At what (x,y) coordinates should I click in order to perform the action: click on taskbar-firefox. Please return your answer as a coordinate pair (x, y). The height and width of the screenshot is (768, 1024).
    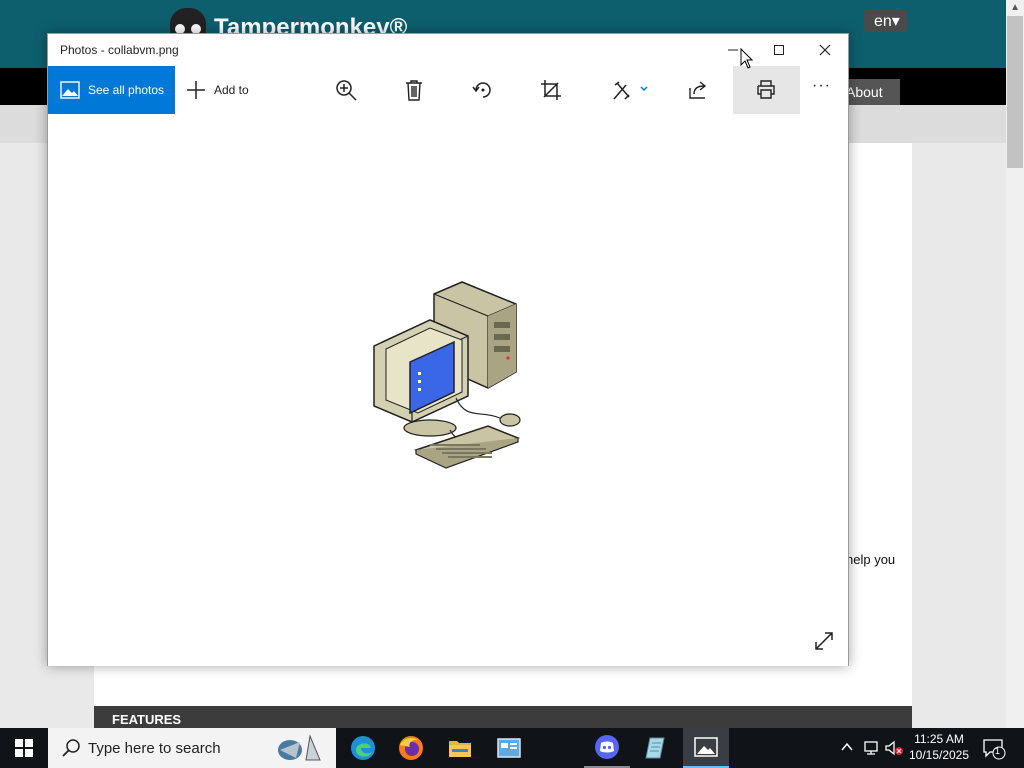
    Looking at the image, I should click on (411, 748).